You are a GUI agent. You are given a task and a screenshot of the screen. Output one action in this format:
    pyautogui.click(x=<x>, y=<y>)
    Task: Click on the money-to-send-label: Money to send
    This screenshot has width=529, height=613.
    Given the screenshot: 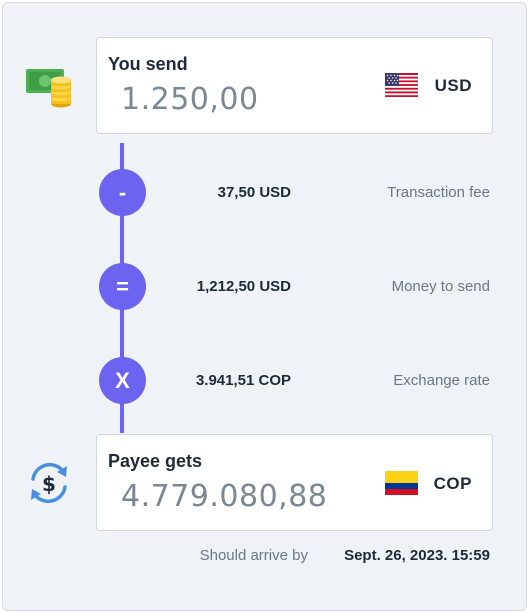 What is the action you would take?
    pyautogui.click(x=440, y=286)
    